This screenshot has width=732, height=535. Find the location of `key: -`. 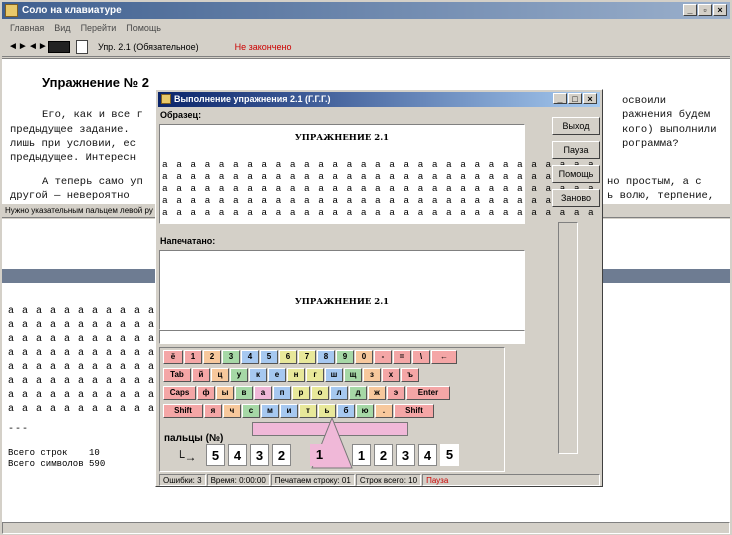

key: - is located at coordinates (383, 357).